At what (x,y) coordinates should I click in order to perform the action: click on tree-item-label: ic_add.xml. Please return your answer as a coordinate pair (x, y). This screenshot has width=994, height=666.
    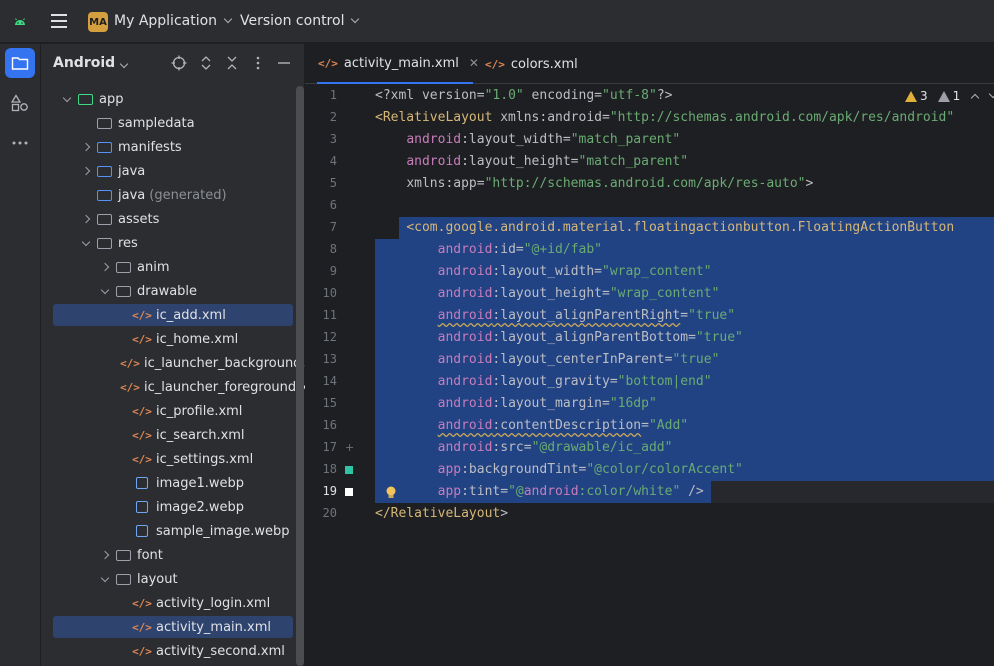
    Looking at the image, I should click on (191, 315).